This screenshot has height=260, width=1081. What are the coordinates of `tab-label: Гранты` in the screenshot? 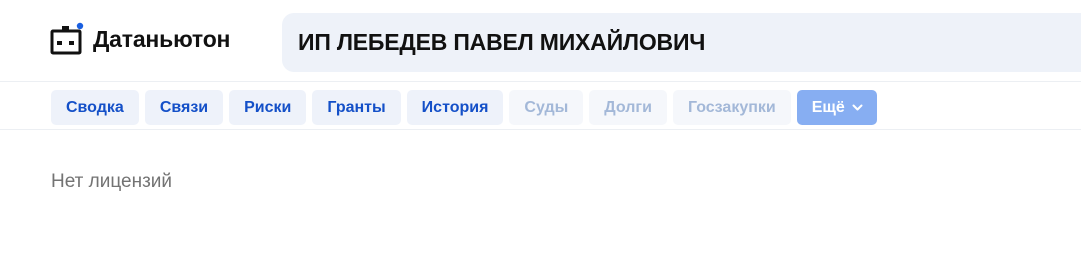 It's located at (356, 107).